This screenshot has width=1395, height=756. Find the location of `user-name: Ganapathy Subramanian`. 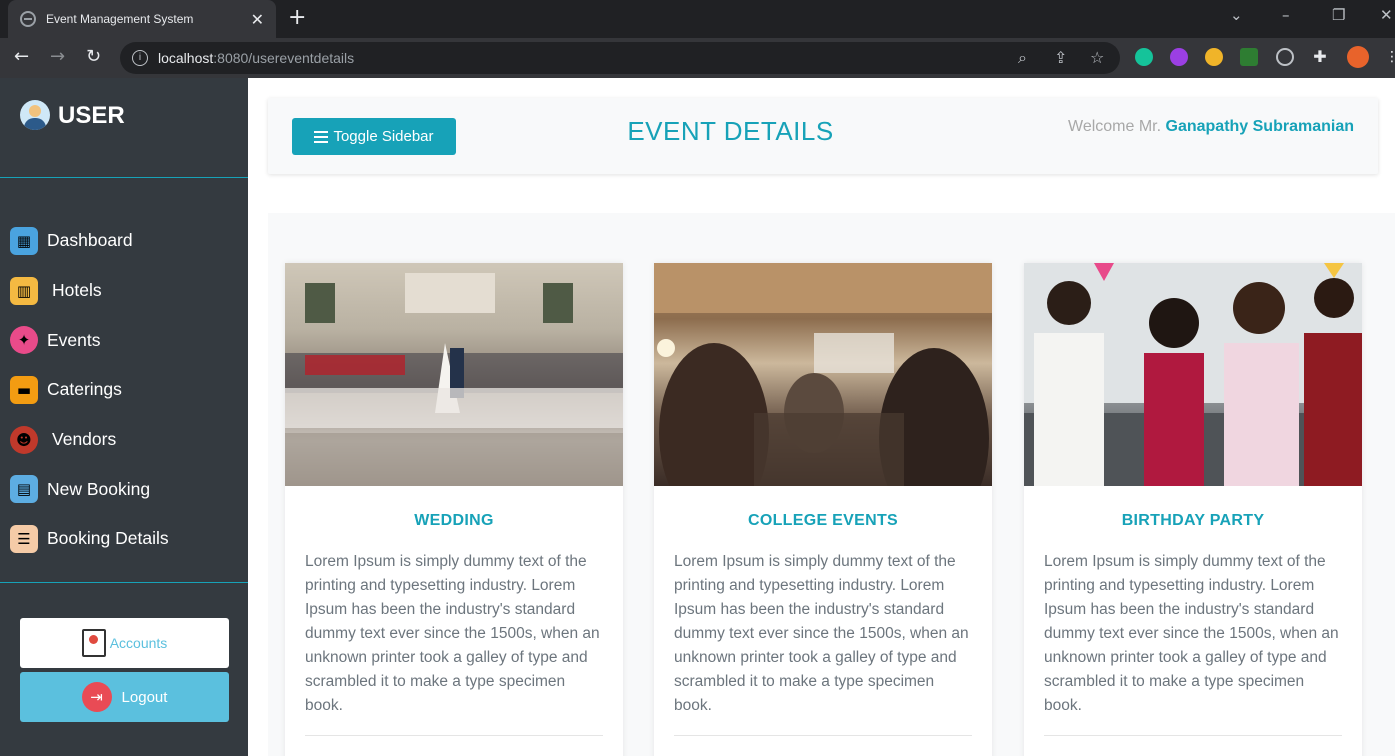

user-name: Ganapathy Subramanian is located at coordinates (1260, 126).